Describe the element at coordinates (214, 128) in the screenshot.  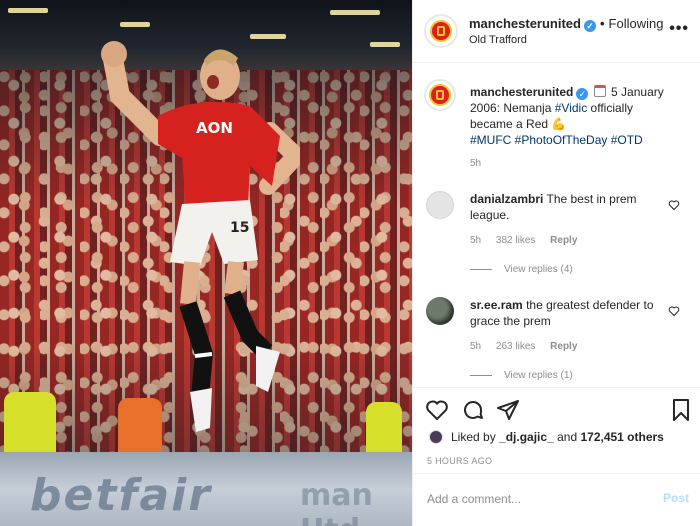
I see `sponsor-text: AON` at that location.